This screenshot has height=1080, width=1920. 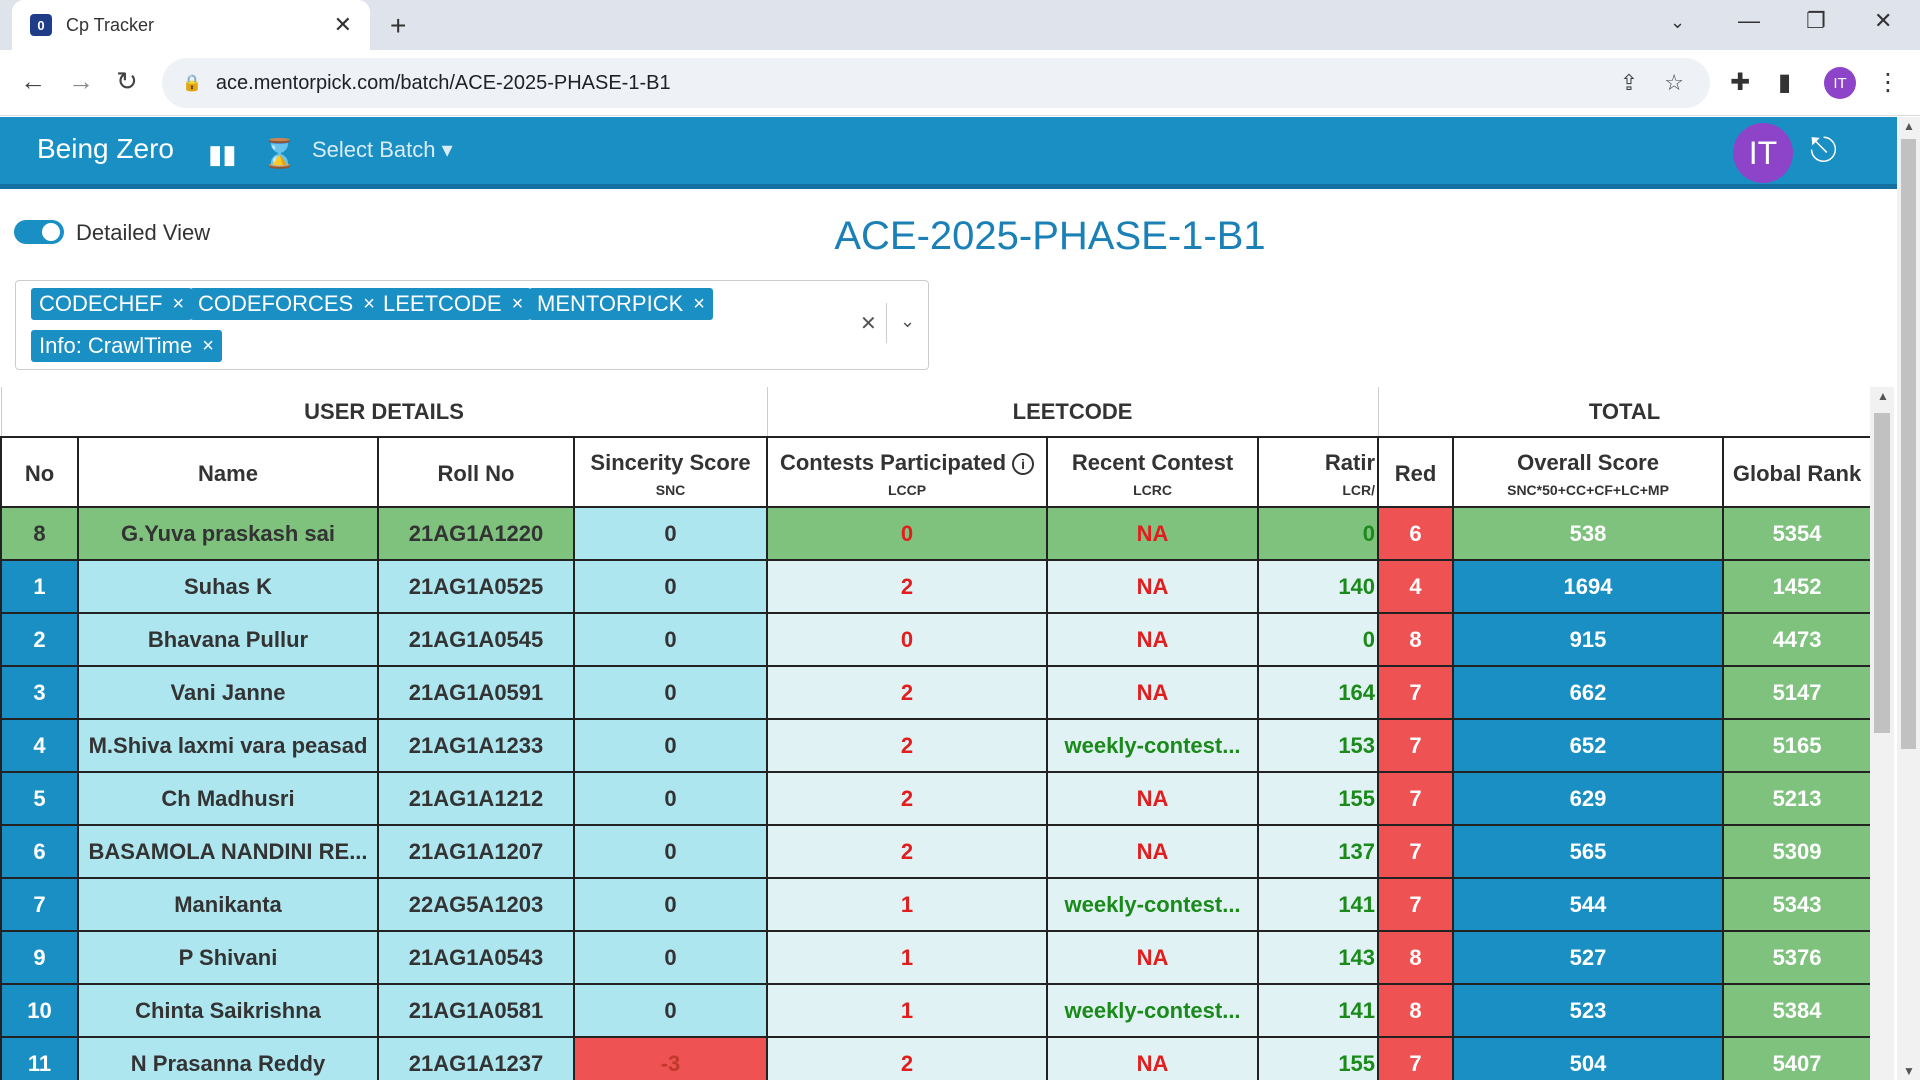 What do you see at coordinates (1153, 851) in the screenshot?
I see `cell-lcrc: NA` at bounding box center [1153, 851].